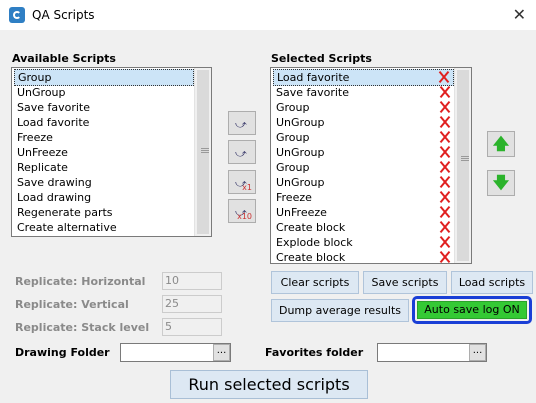  What do you see at coordinates (54, 197) in the screenshot?
I see `list-item-label: Load drawing` at bounding box center [54, 197].